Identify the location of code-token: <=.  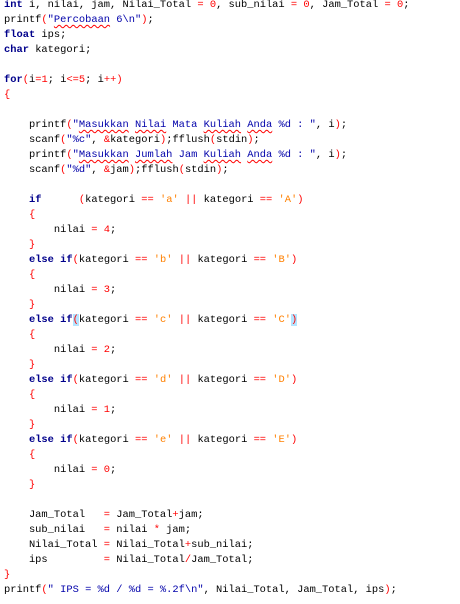
(72, 80).